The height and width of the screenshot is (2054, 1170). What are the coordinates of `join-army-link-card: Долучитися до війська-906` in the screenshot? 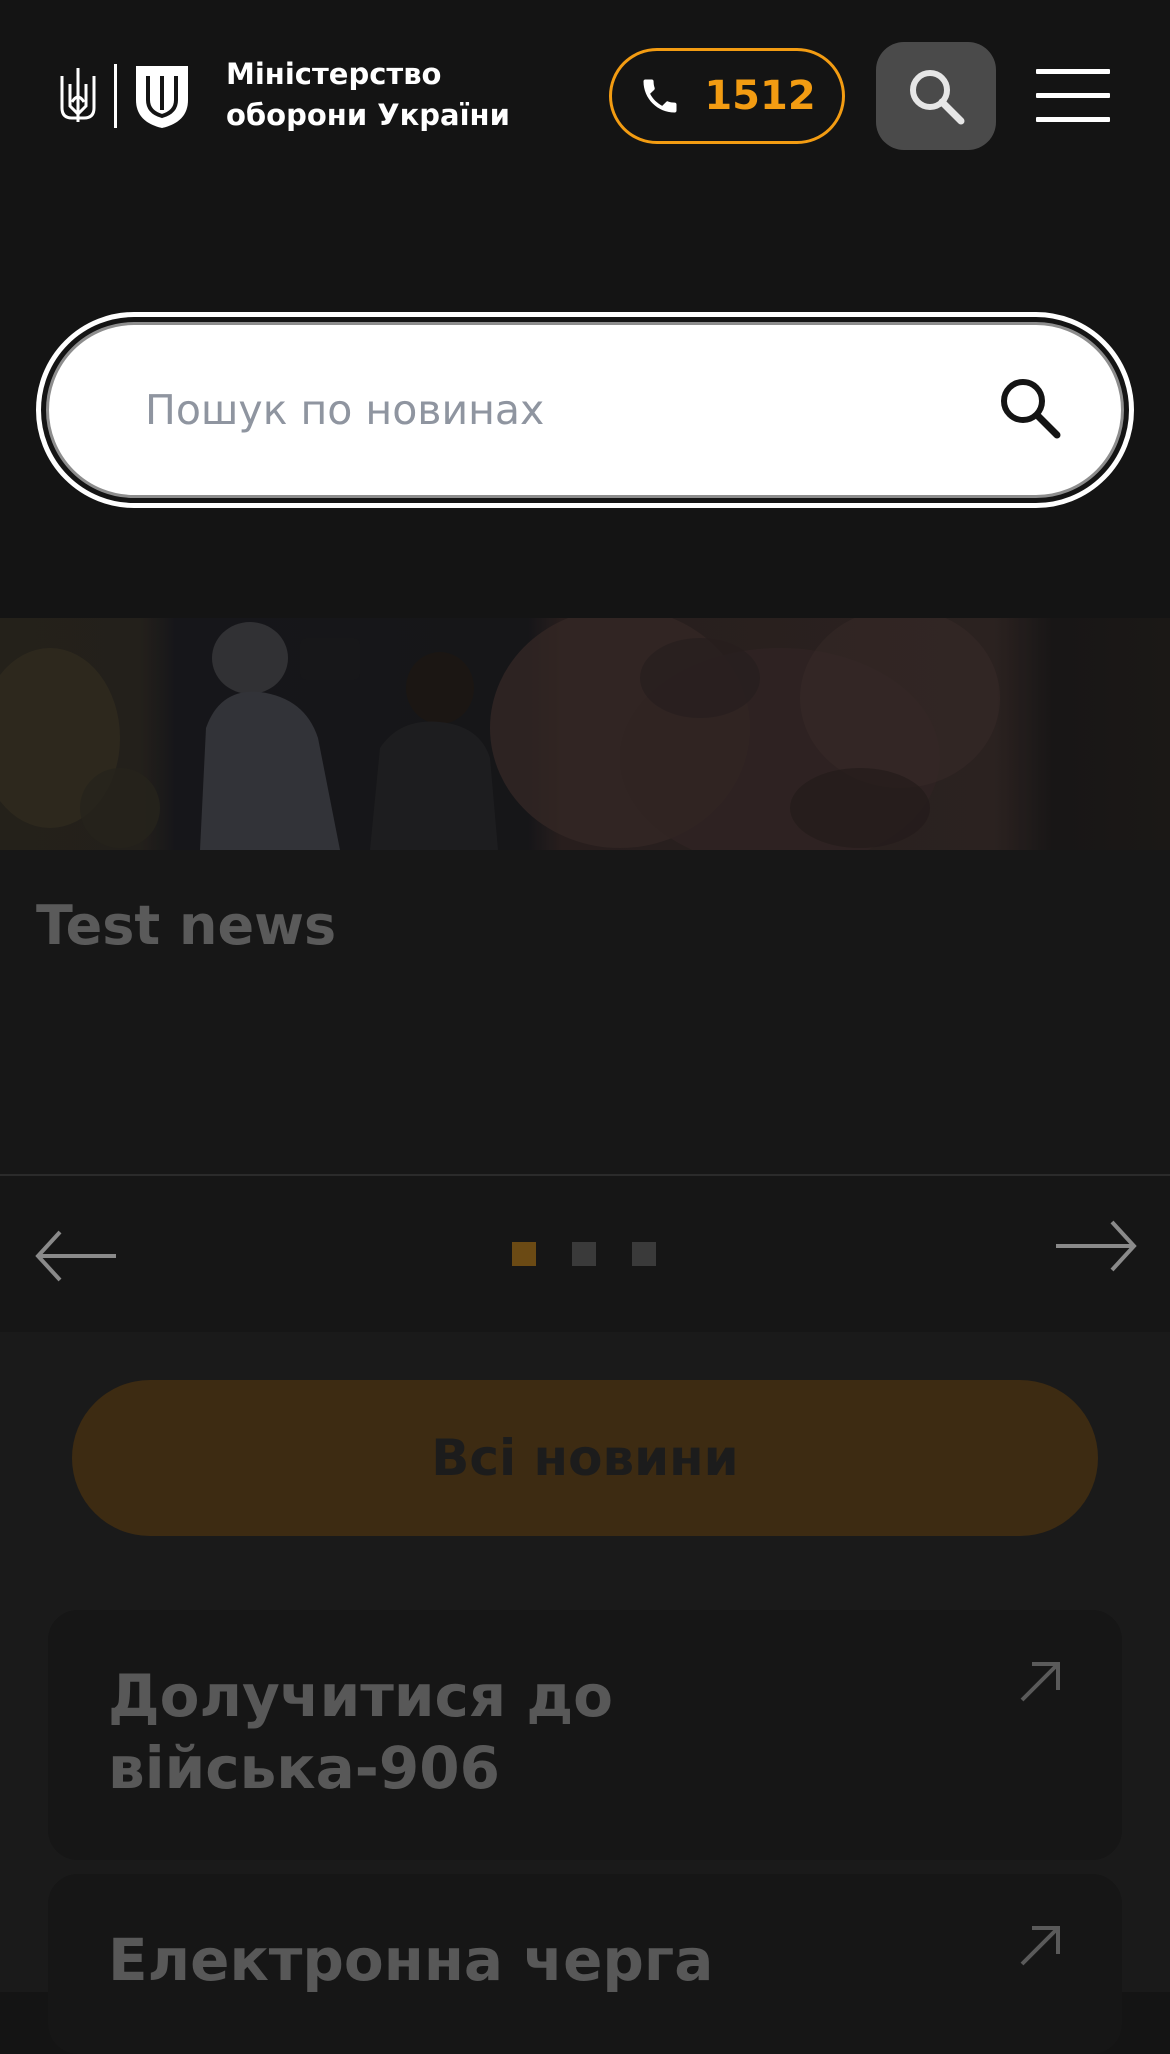 It's located at (585, 1735).